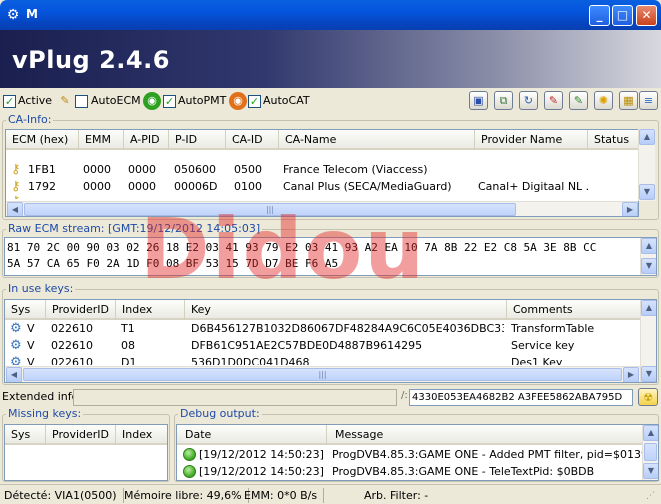  Describe the element at coordinates (56, 228) in the screenshot. I see `raw-ecm-label: Raw ECM stream:` at that location.